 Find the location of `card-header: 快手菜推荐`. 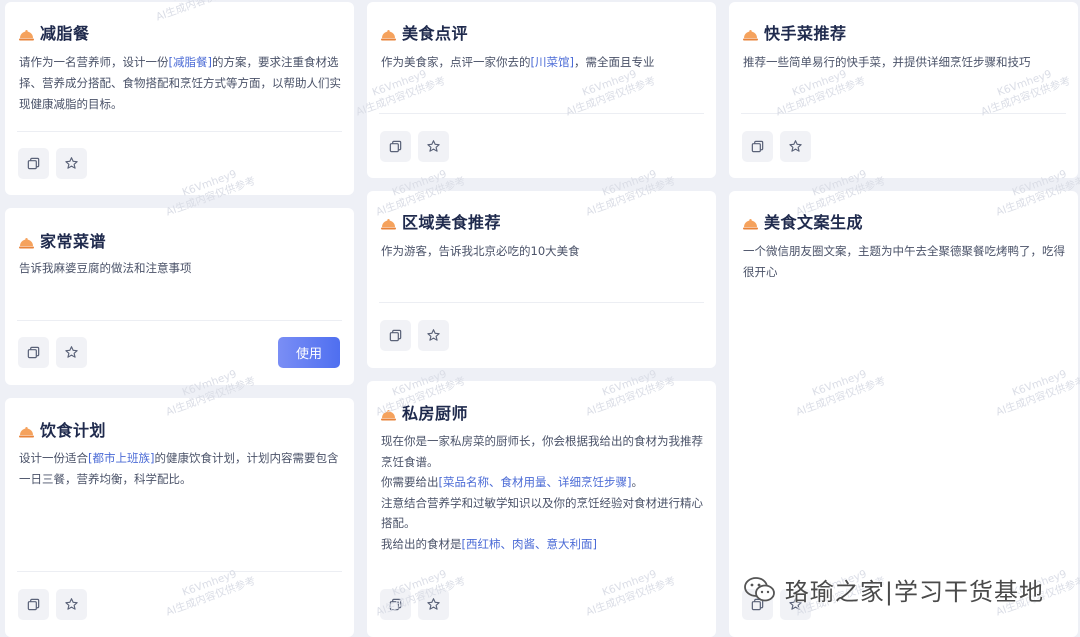

card-header: 快手菜推荐 is located at coordinates (795, 32).